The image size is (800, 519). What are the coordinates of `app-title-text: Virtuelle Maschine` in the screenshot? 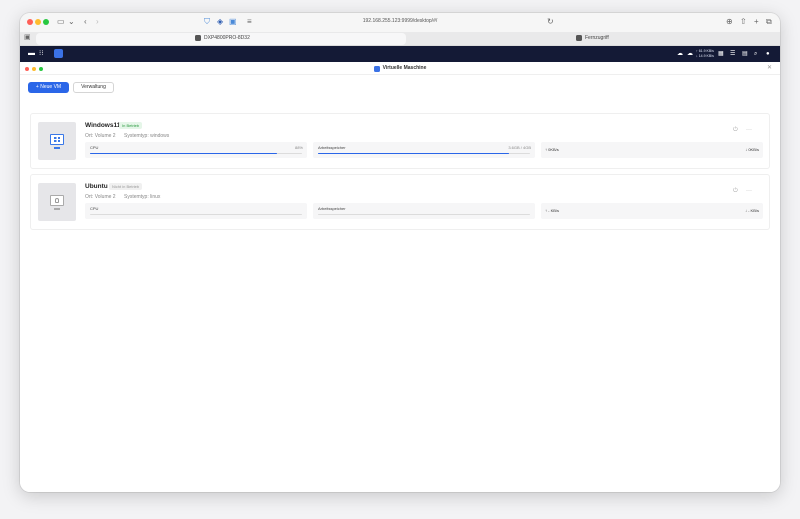 It's located at (404, 68).